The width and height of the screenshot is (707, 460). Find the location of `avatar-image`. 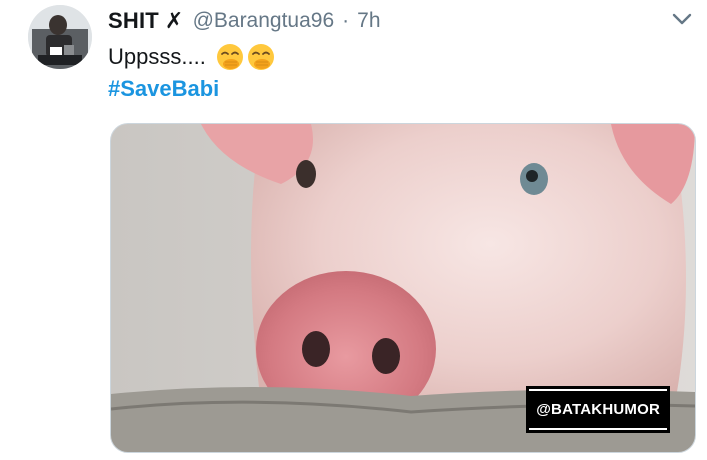

avatar-image is located at coordinates (60, 37).